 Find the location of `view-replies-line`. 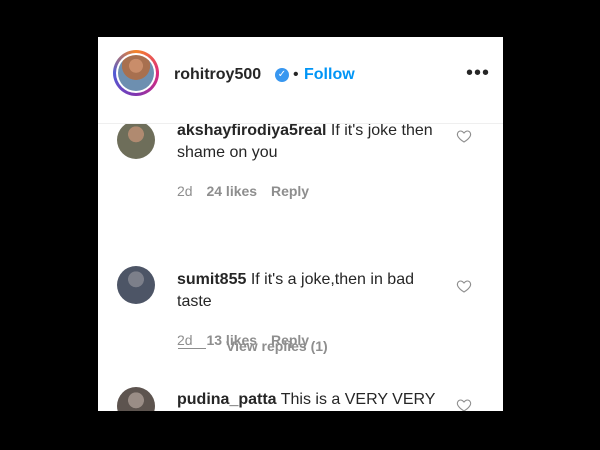

view-replies-line is located at coordinates (192, 348).